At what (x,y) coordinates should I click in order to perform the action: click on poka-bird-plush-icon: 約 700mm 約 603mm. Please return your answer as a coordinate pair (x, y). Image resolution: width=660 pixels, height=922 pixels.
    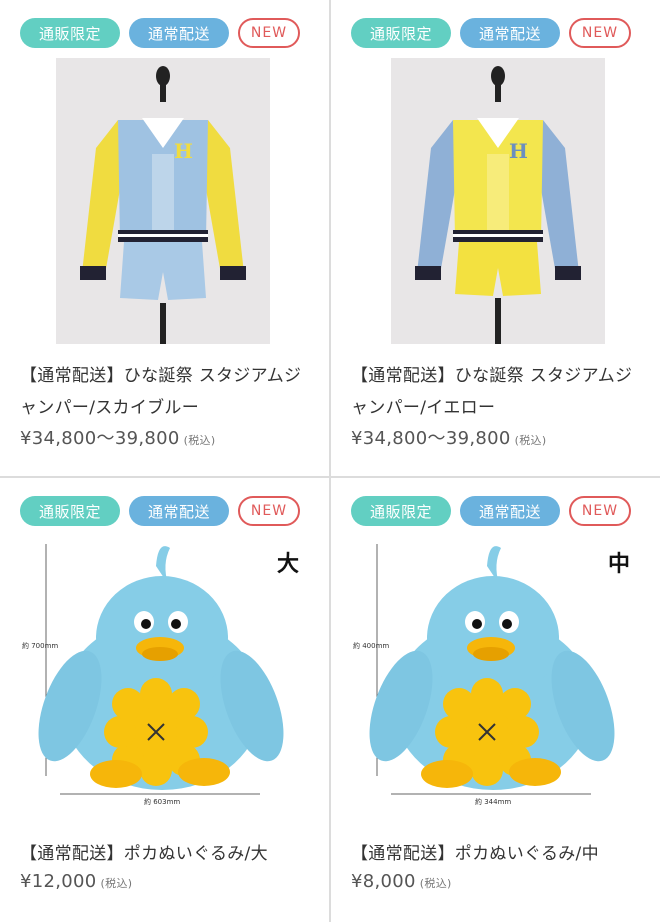
    Looking at the image, I should click on (153, 675).